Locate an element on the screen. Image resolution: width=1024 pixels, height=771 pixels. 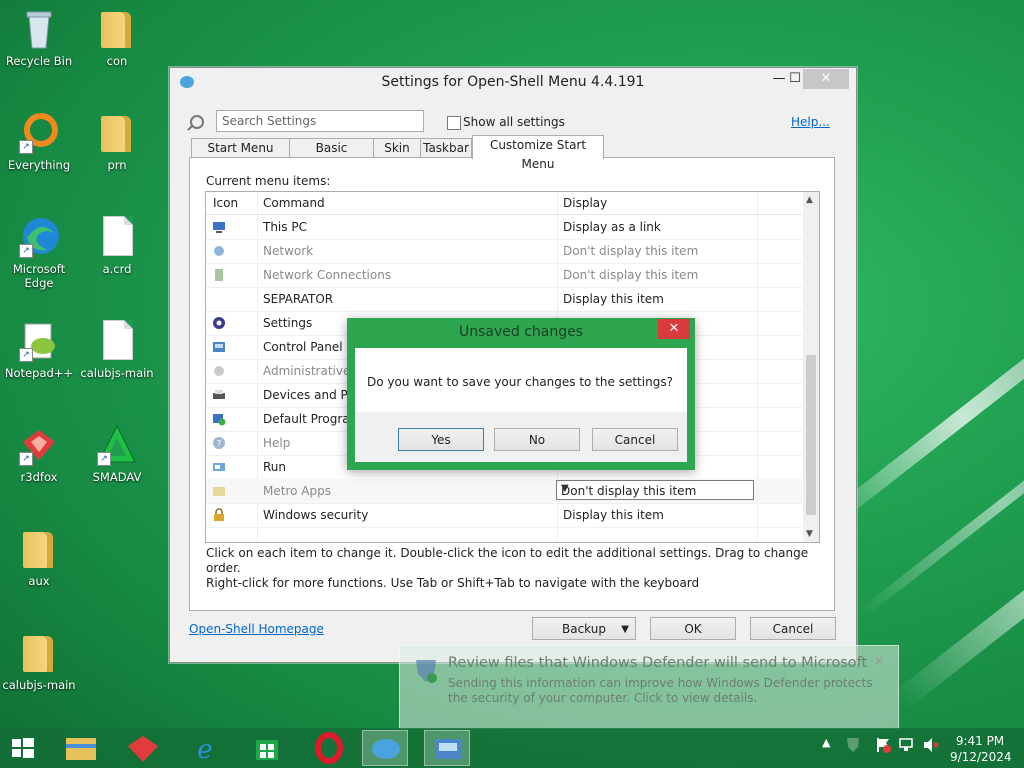
open-shell-icon is located at coordinates (386, 749).